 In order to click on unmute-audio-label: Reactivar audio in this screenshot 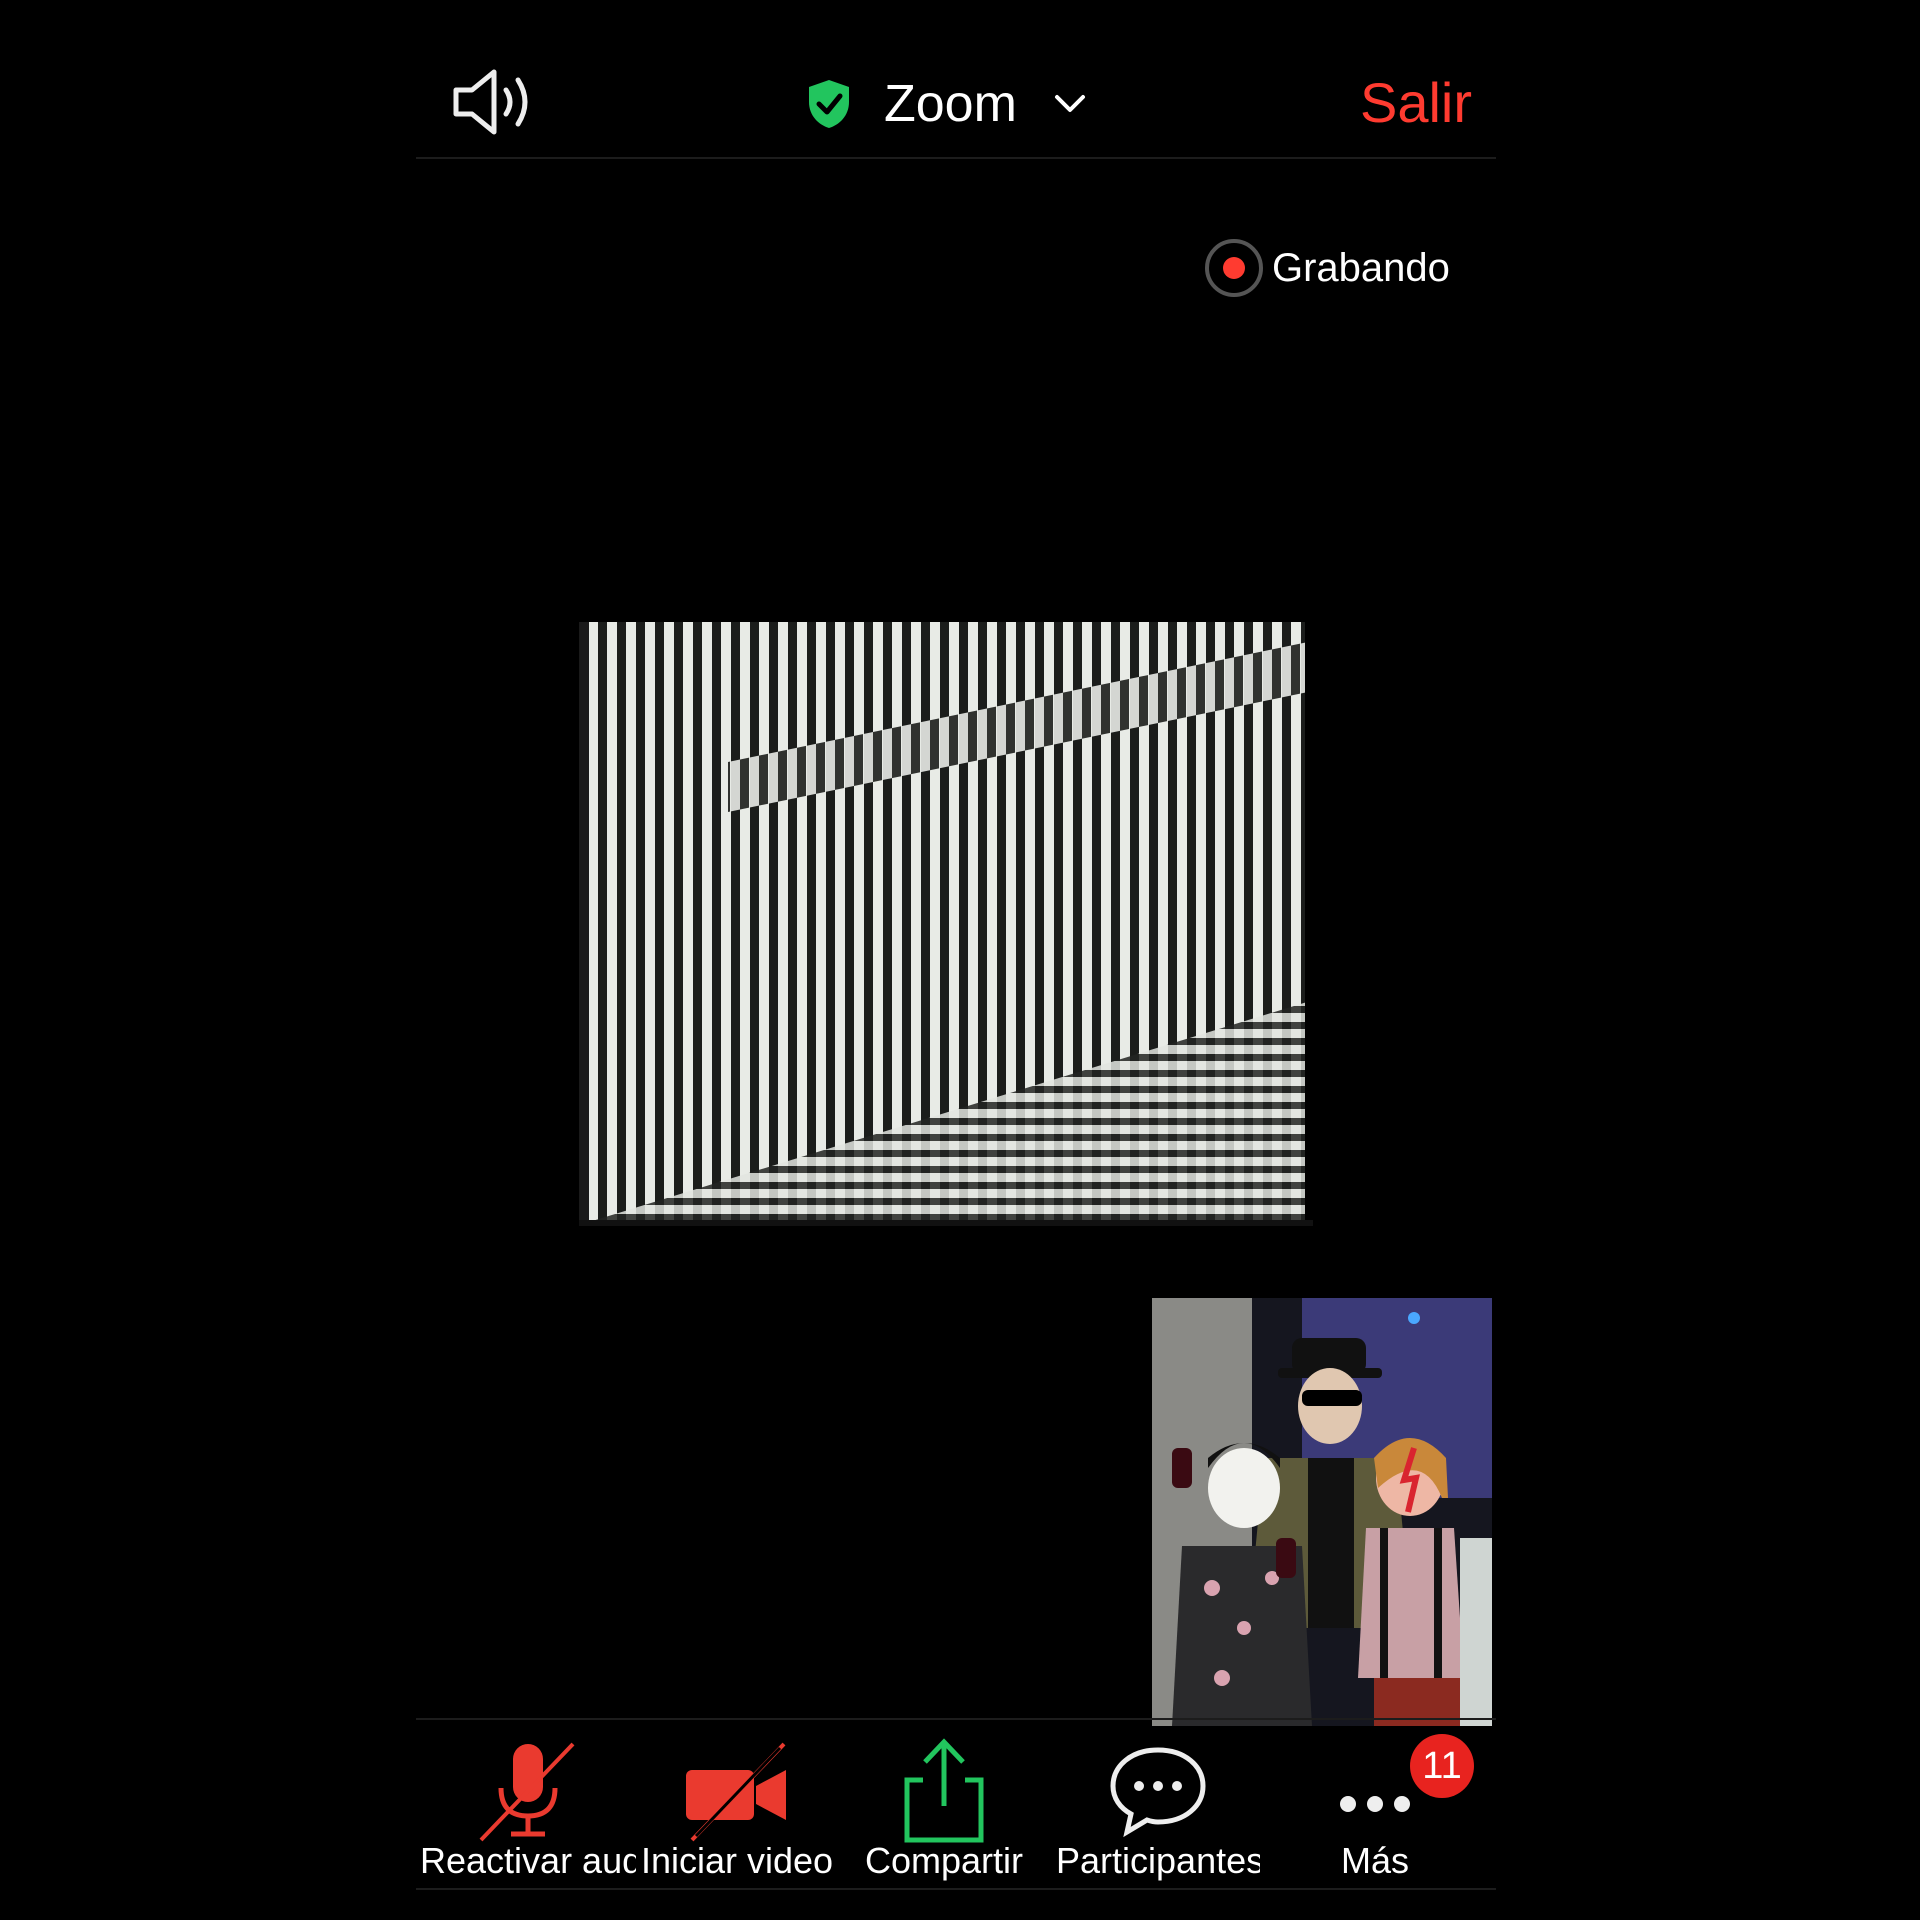, I will do `click(528, 1860)`.